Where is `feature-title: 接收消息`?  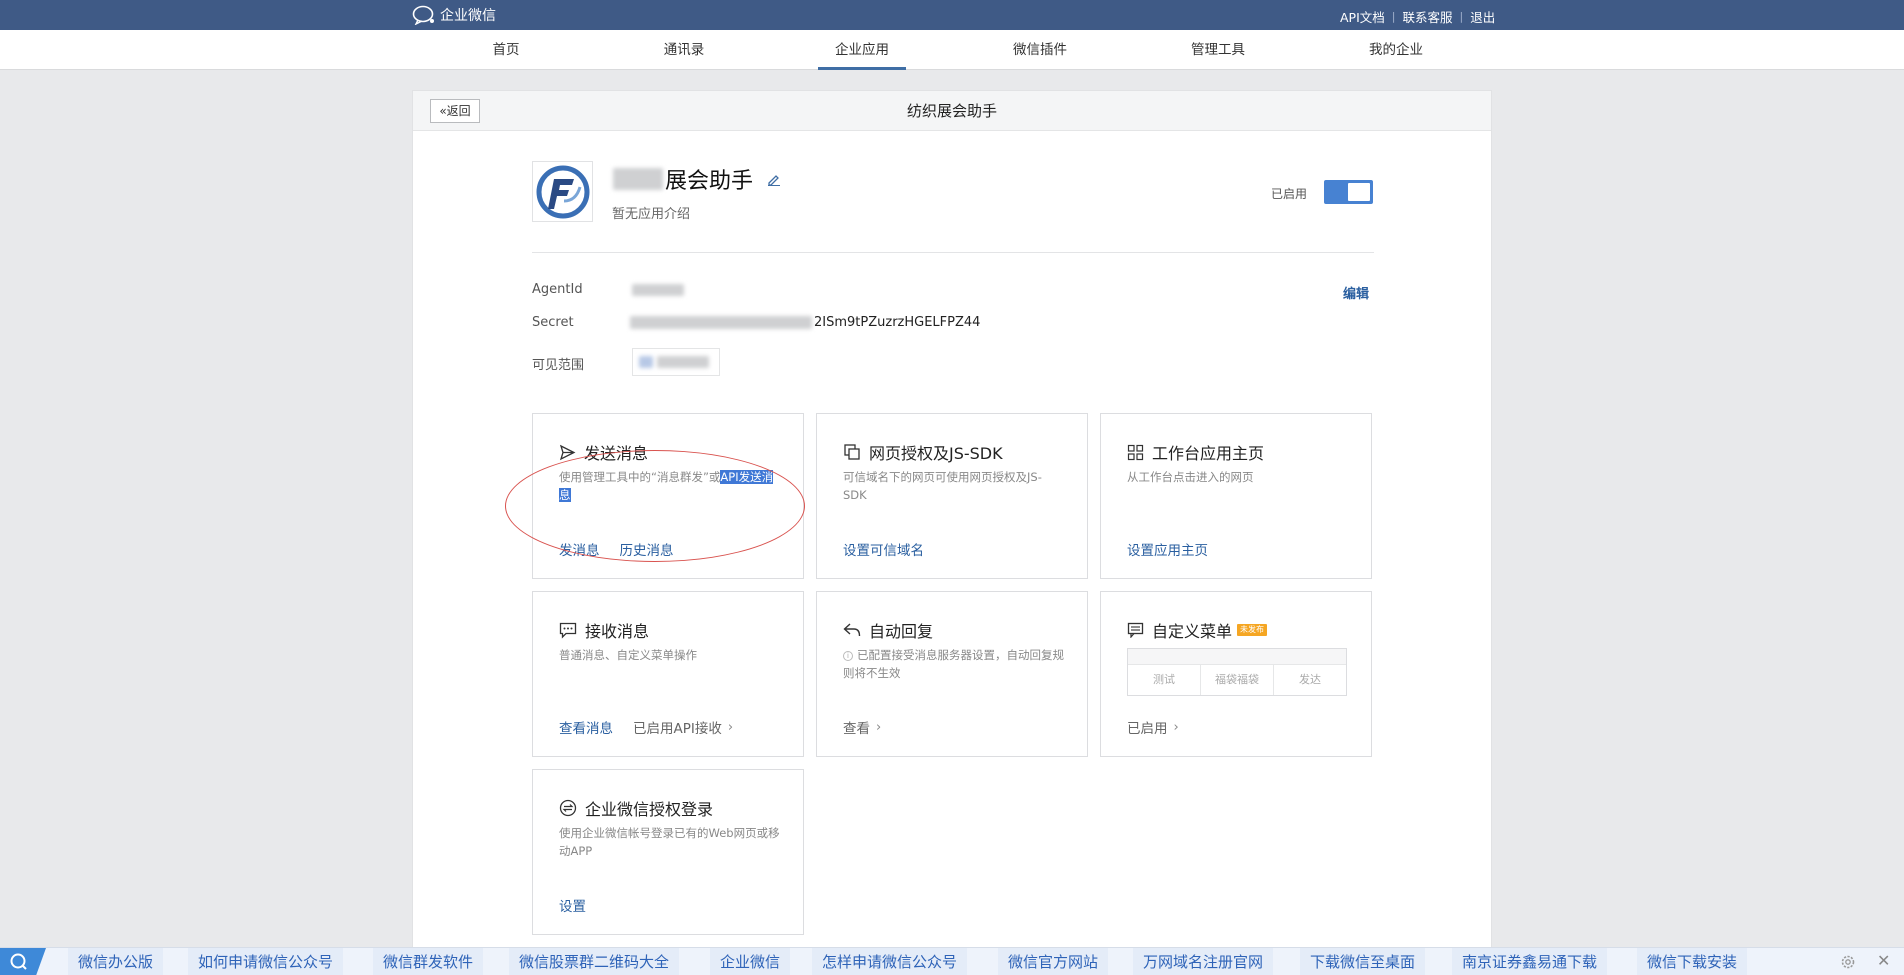 feature-title: 接收消息 is located at coordinates (604, 630).